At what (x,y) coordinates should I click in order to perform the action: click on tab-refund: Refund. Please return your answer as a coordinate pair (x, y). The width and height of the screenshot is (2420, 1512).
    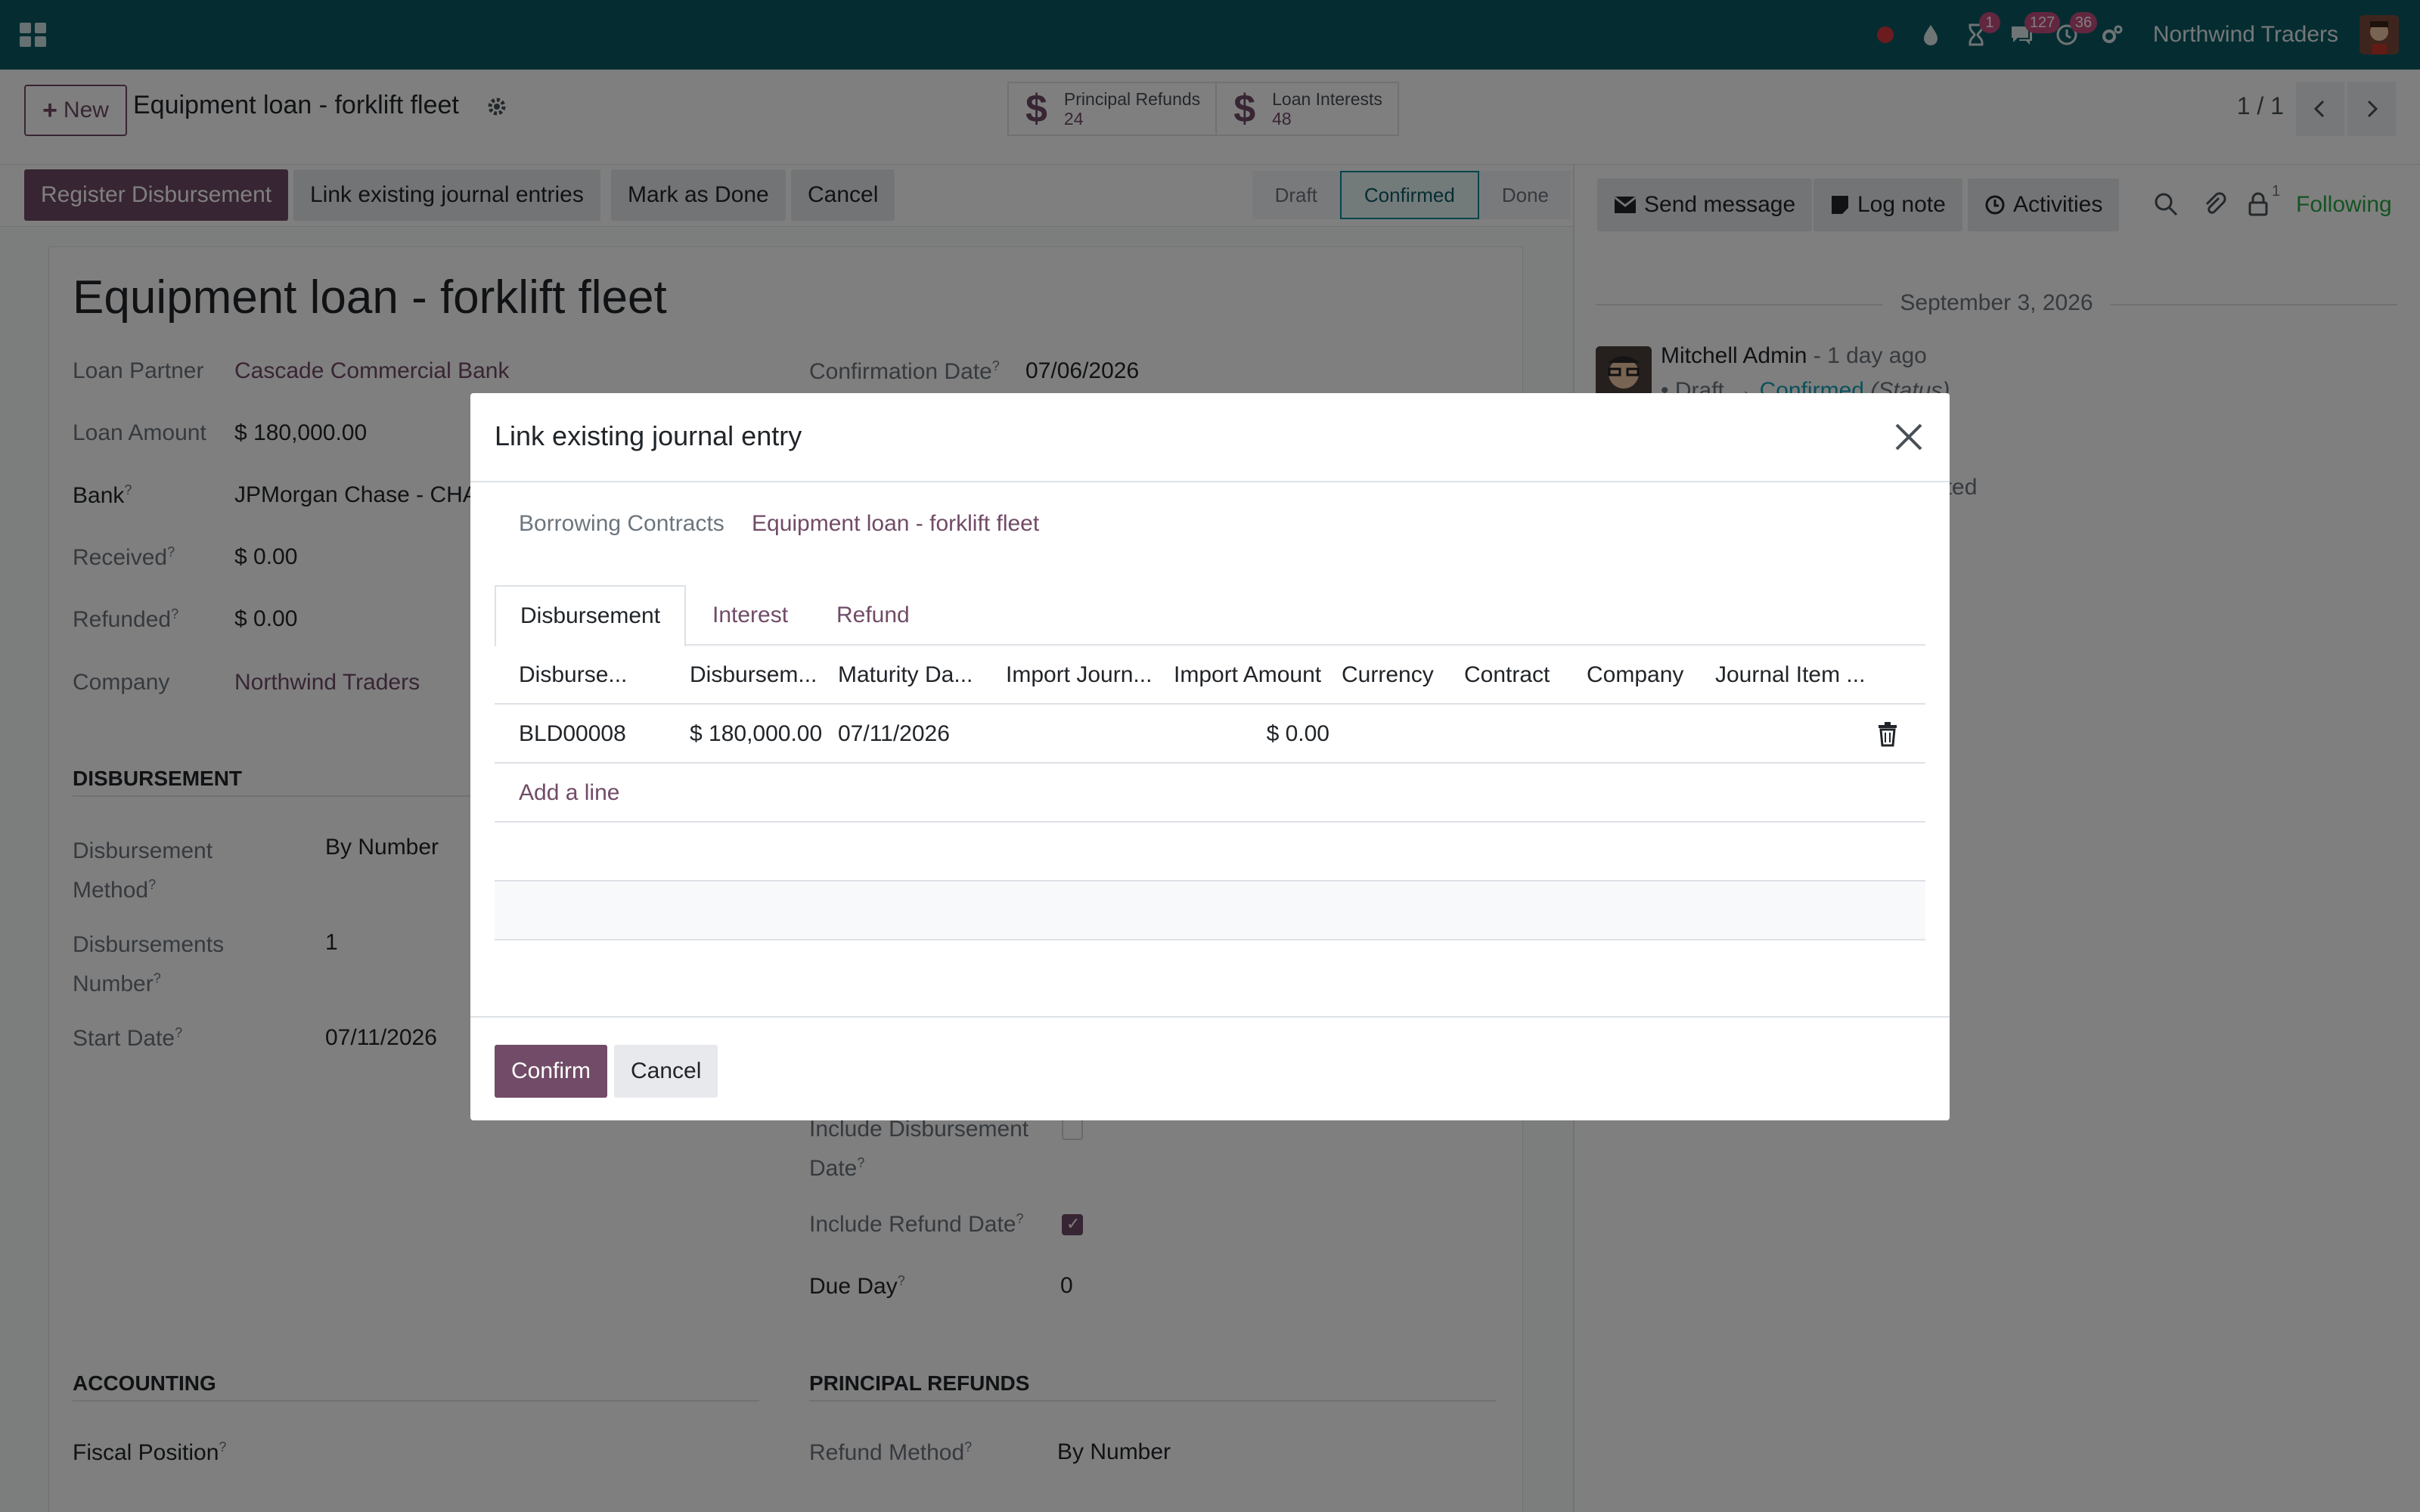
    Looking at the image, I should click on (873, 615).